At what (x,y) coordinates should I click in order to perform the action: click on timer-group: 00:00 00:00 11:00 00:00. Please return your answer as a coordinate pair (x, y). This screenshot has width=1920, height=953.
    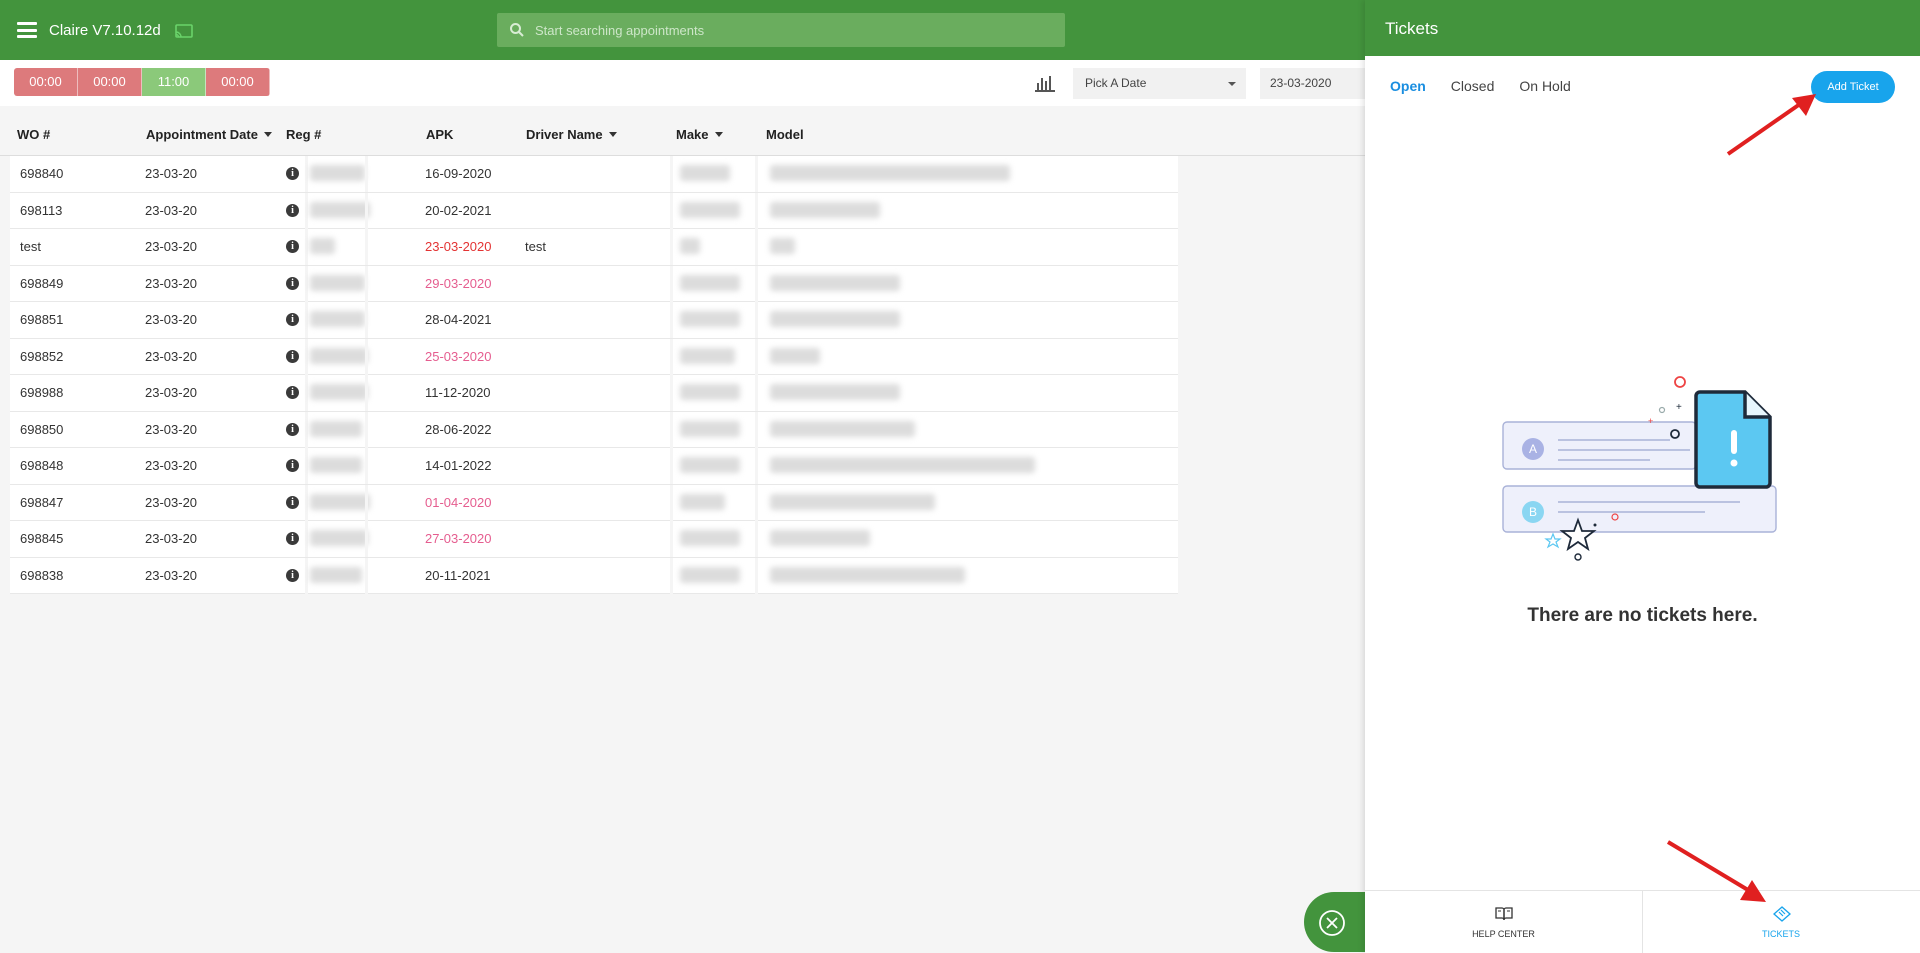
    Looking at the image, I should click on (142, 82).